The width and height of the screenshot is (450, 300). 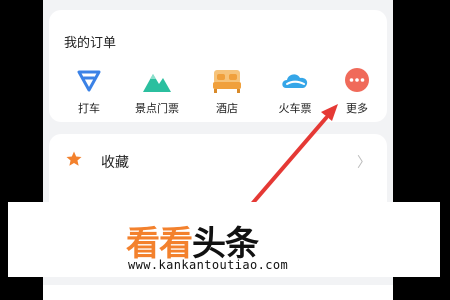 What do you see at coordinates (90, 43) in the screenshot?
I see `orders-title: 我的订单` at bounding box center [90, 43].